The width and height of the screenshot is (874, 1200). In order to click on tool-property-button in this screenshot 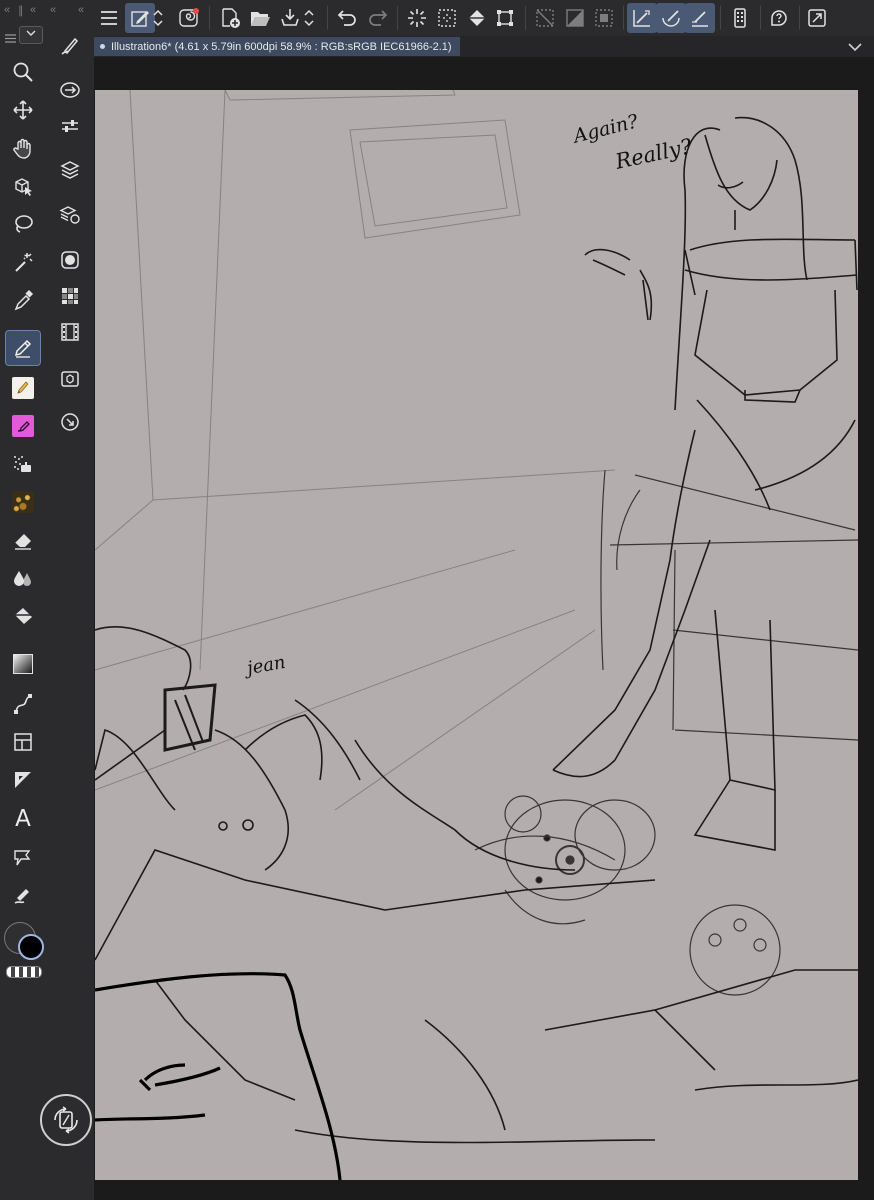, I will do `click(70, 126)`.